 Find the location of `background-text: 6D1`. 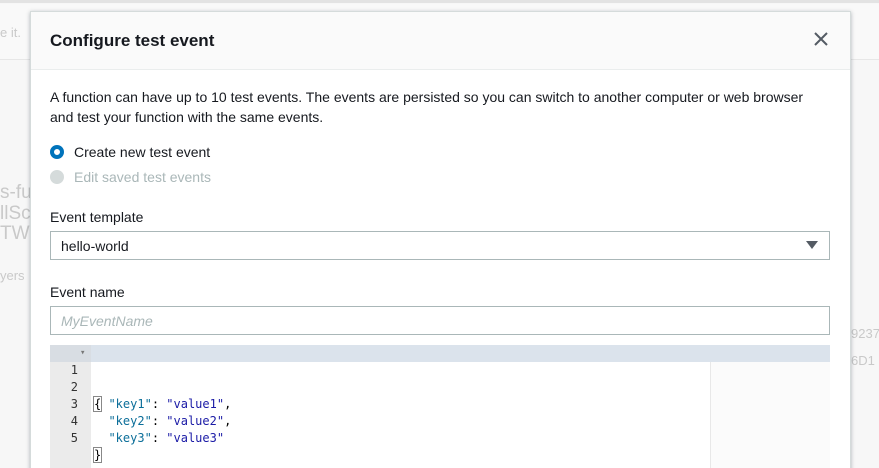

background-text: 6D1 is located at coordinates (863, 360).